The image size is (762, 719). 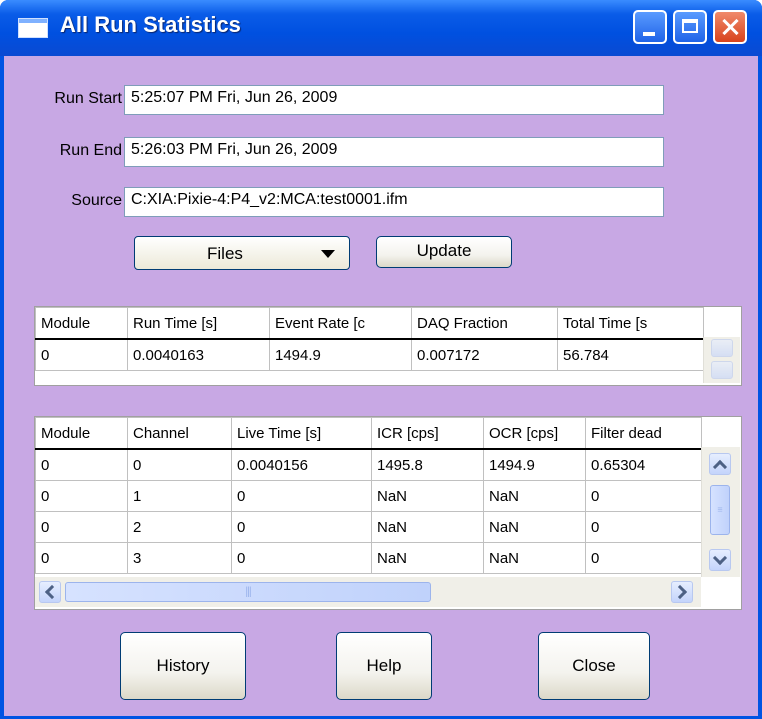 I want to click on column-header: Event Rate [c, so click(x=340, y=323).